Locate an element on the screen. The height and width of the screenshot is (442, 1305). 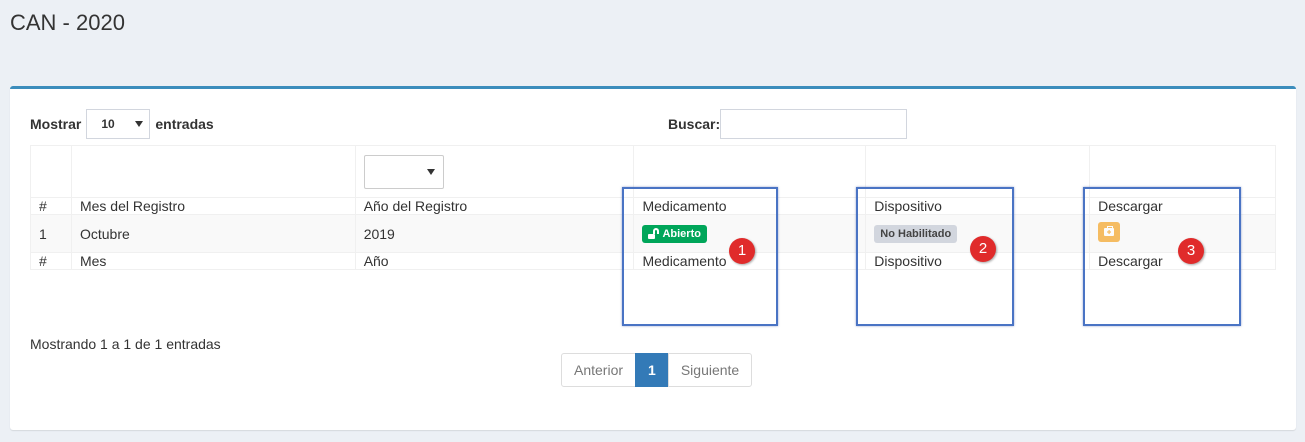
row-year: 2019 is located at coordinates (494, 233).